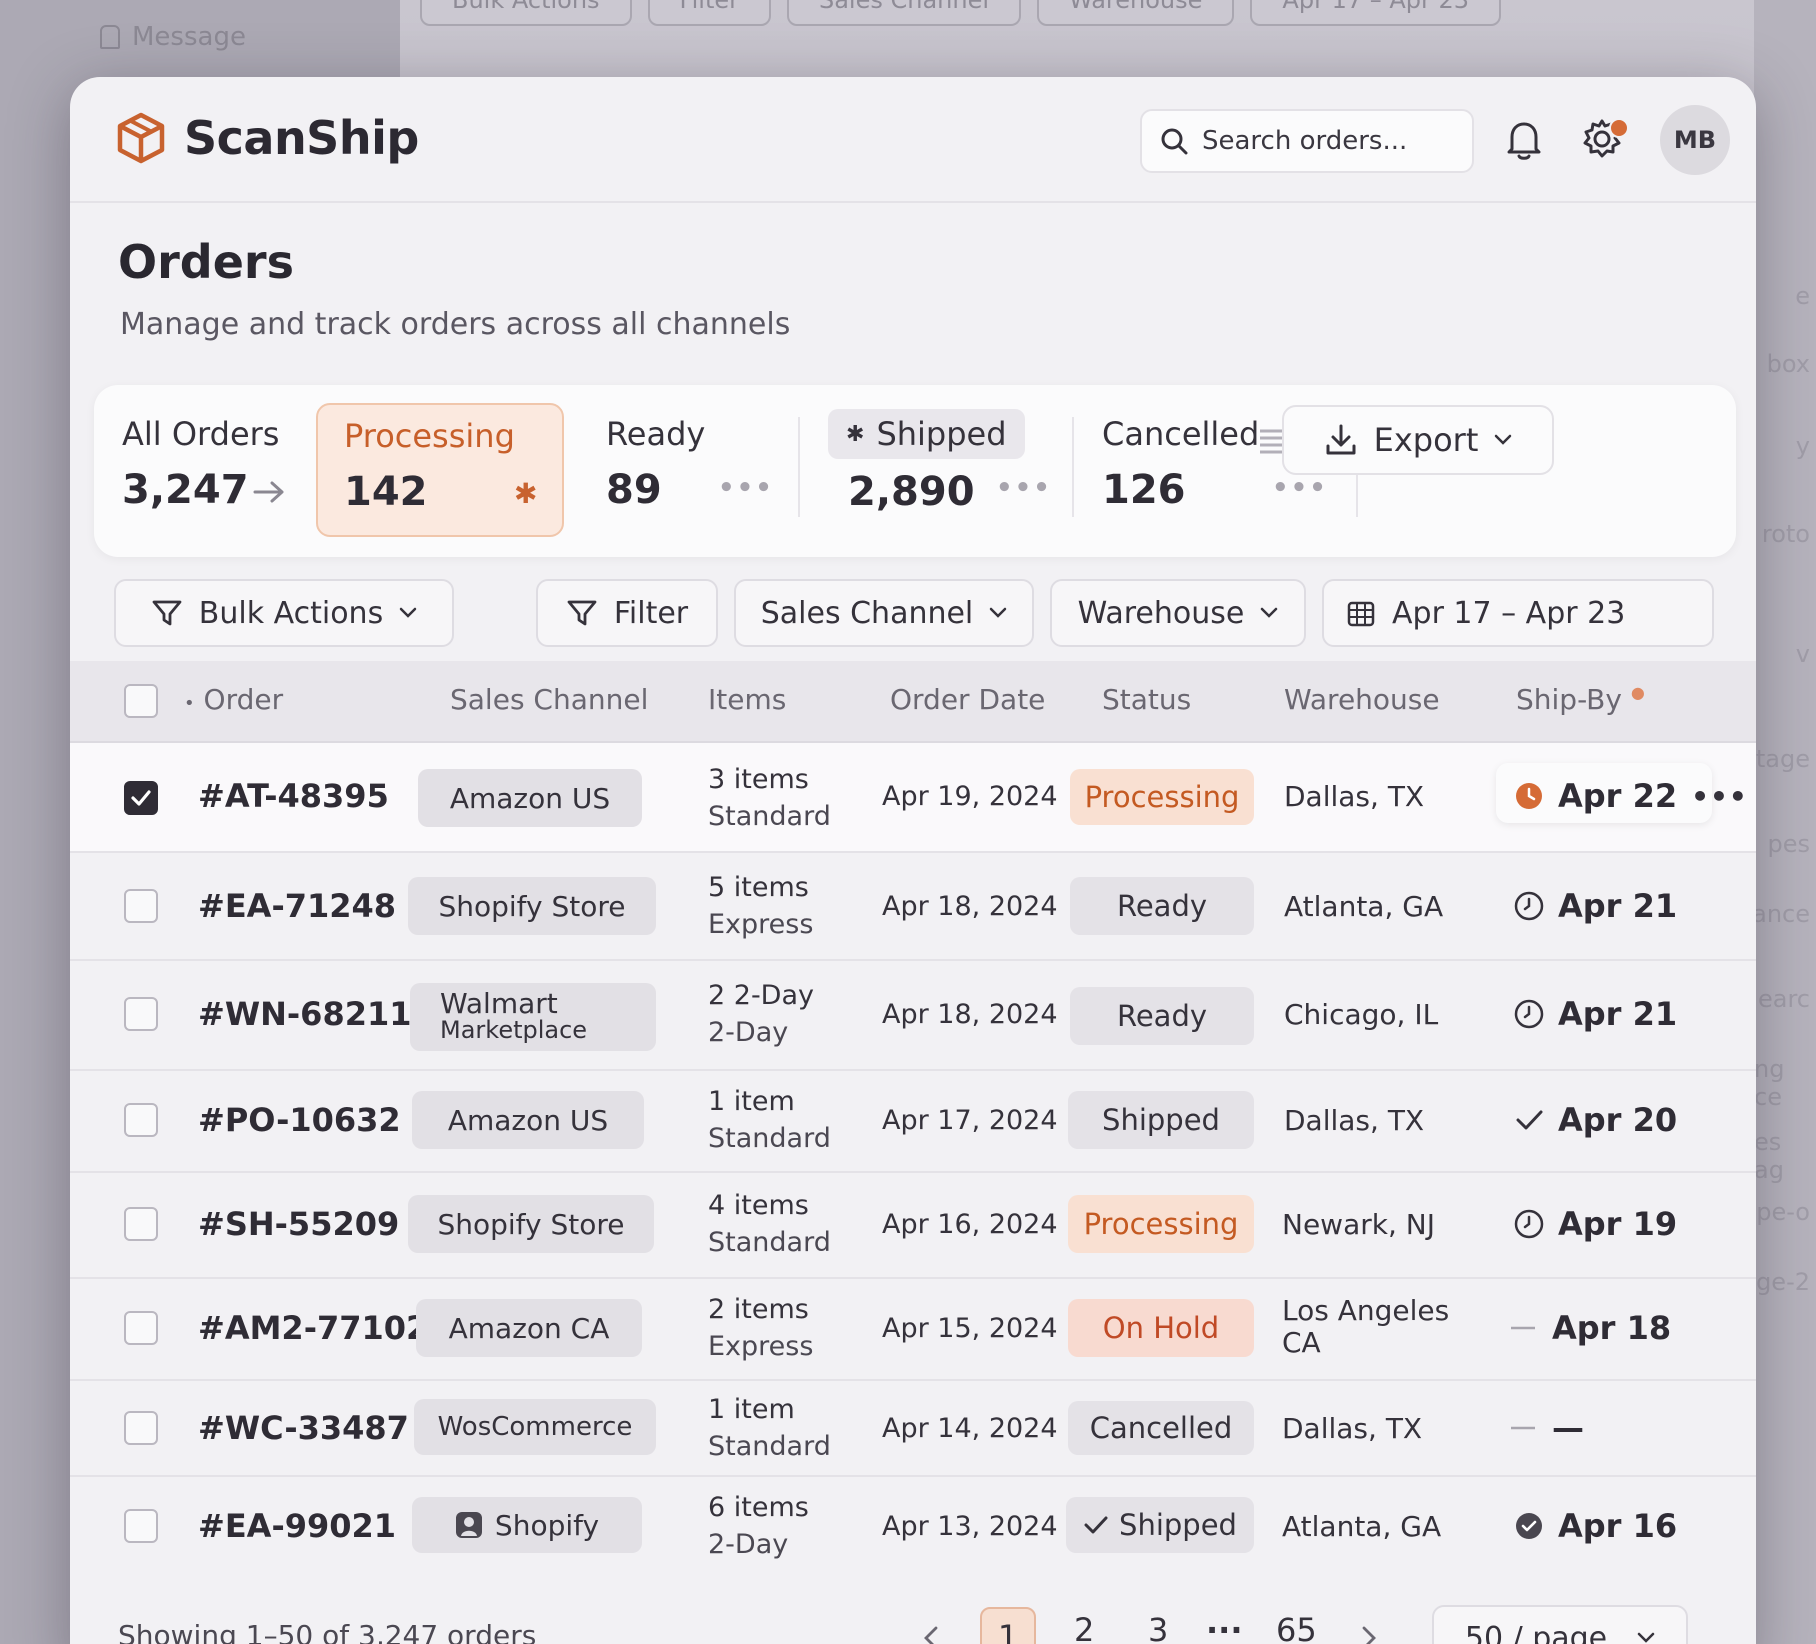 The height and width of the screenshot is (1644, 1816). I want to click on bulk-actions-dropdown: Bulk Actions, so click(284, 613).